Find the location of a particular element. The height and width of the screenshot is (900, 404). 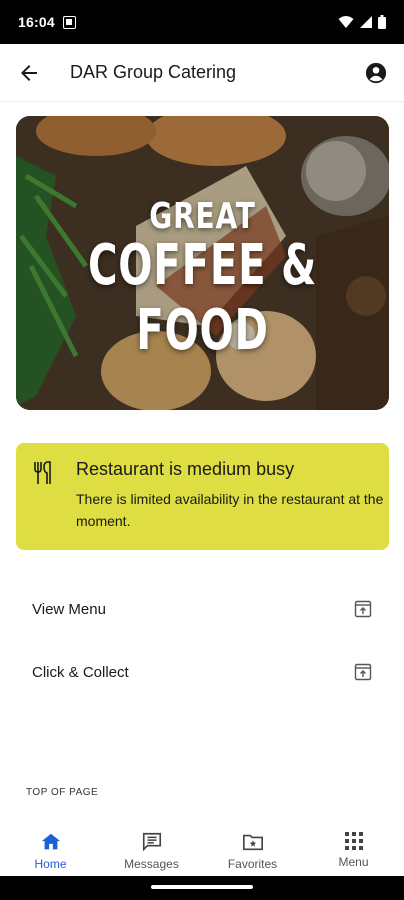

battery-icon is located at coordinates (382, 22).